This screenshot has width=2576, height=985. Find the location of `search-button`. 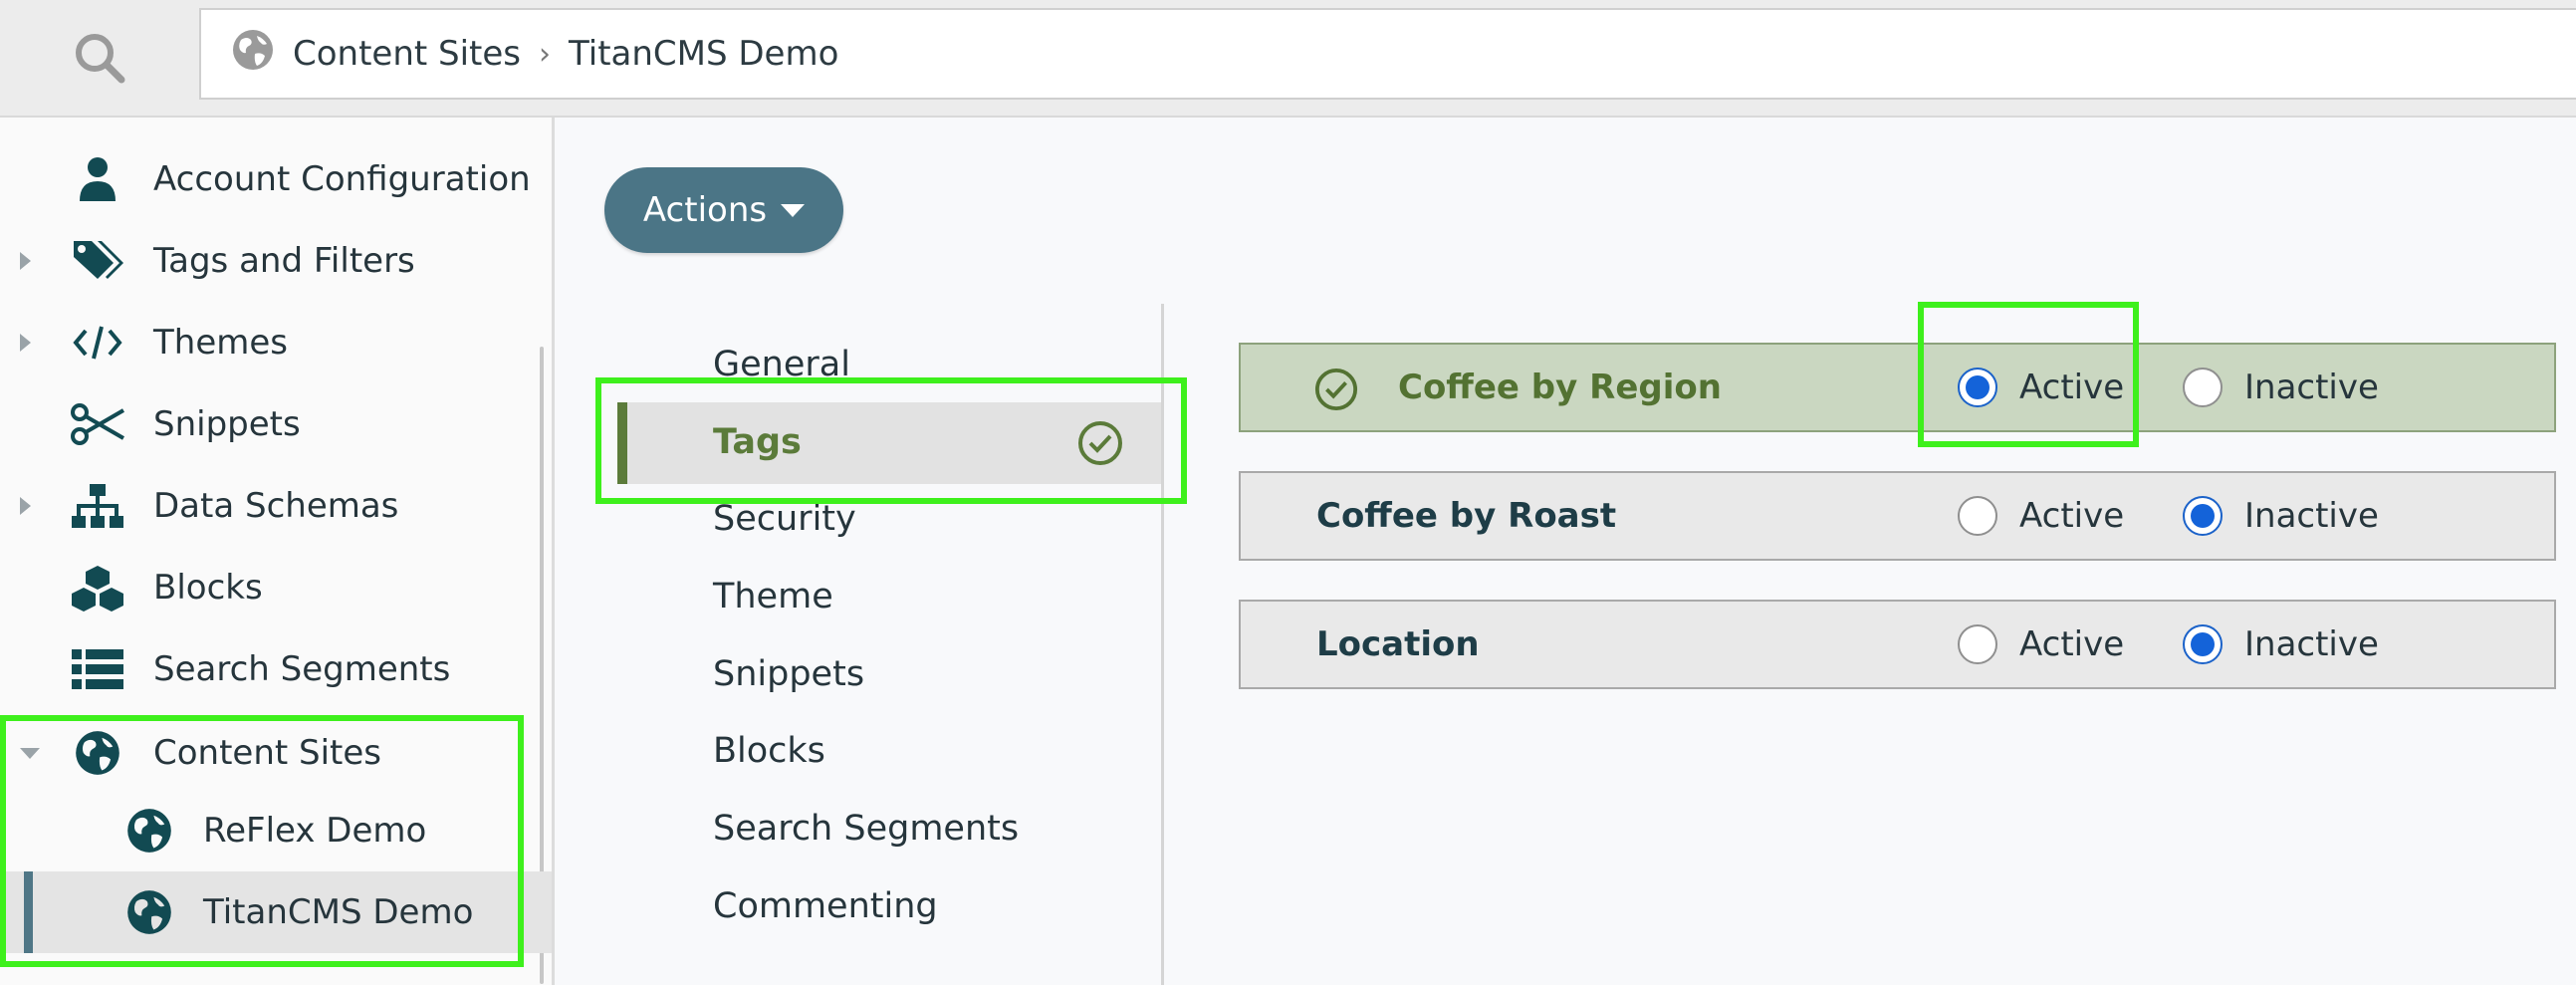

search-button is located at coordinates (99, 58).